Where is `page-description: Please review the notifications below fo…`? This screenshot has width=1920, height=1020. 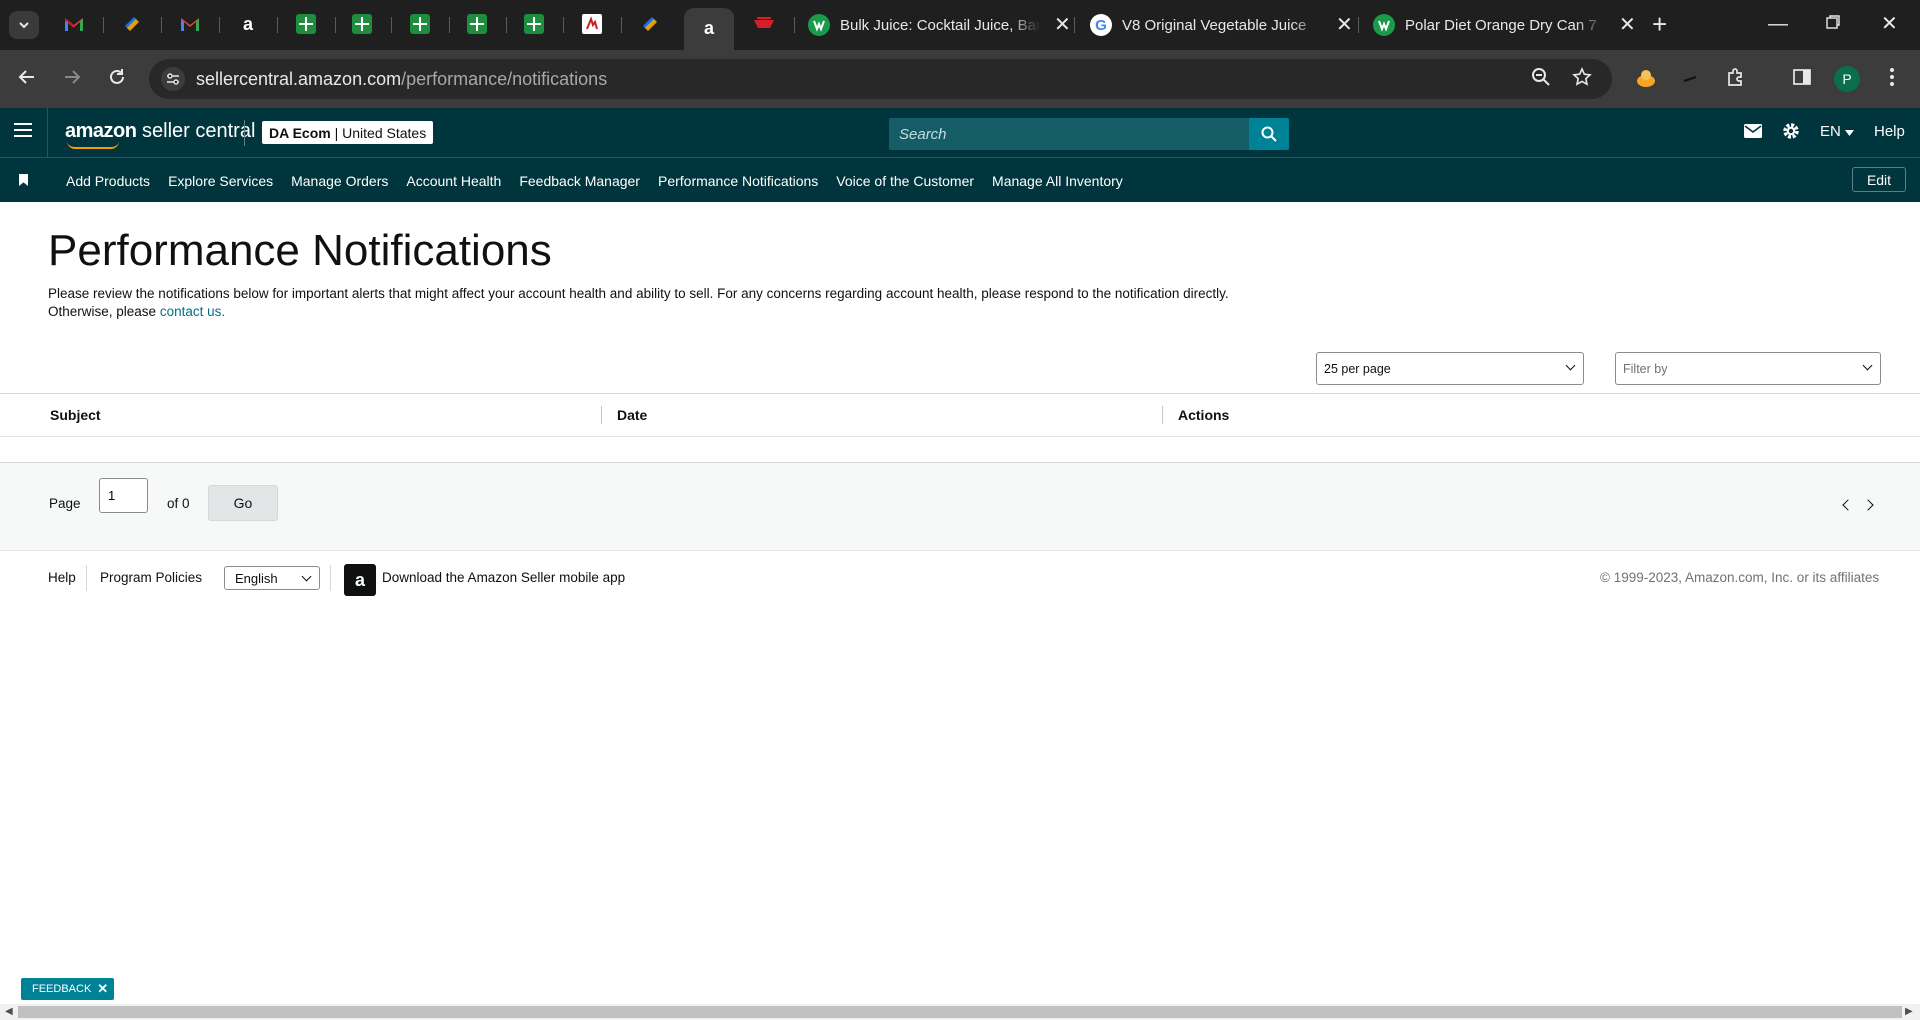 page-description: Please review the notifications below fo… is located at coordinates (668, 303).